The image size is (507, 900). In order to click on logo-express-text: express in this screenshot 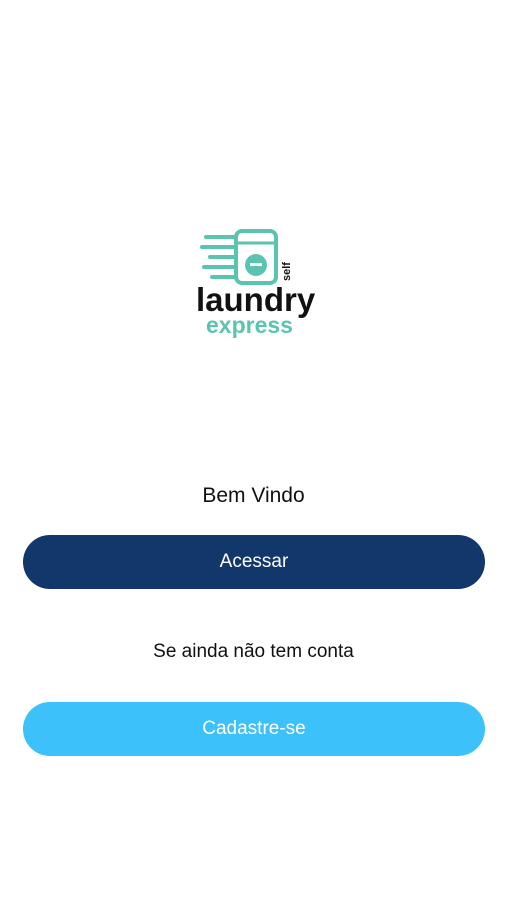, I will do `click(249, 325)`.